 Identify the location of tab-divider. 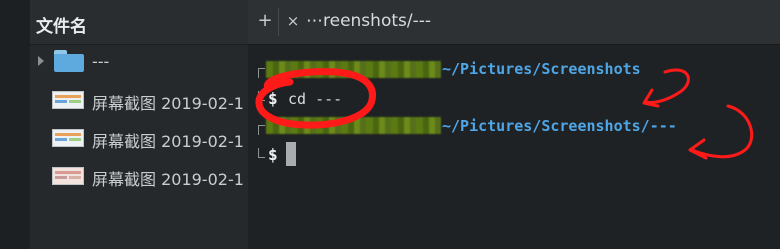
(278, 22).